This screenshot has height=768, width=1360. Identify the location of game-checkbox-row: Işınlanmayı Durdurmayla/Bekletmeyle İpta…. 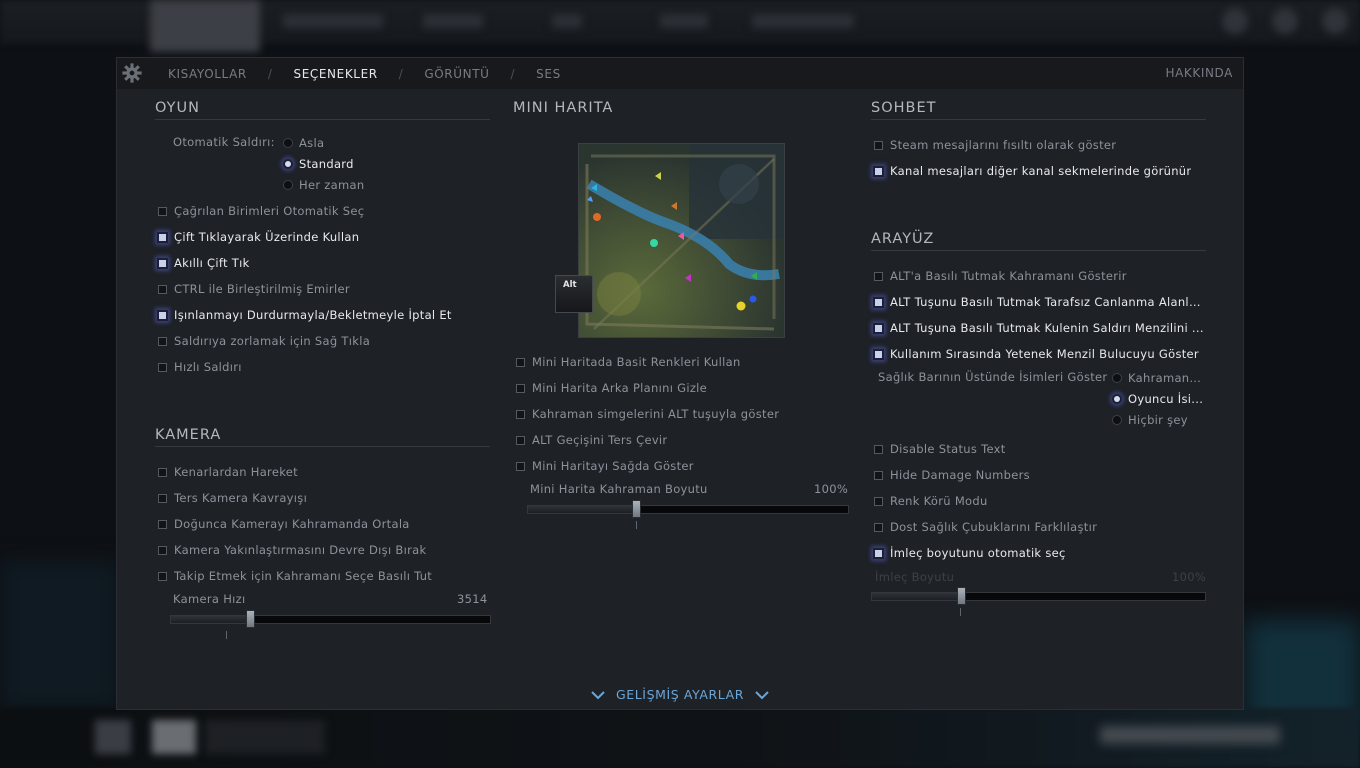
(322, 315).